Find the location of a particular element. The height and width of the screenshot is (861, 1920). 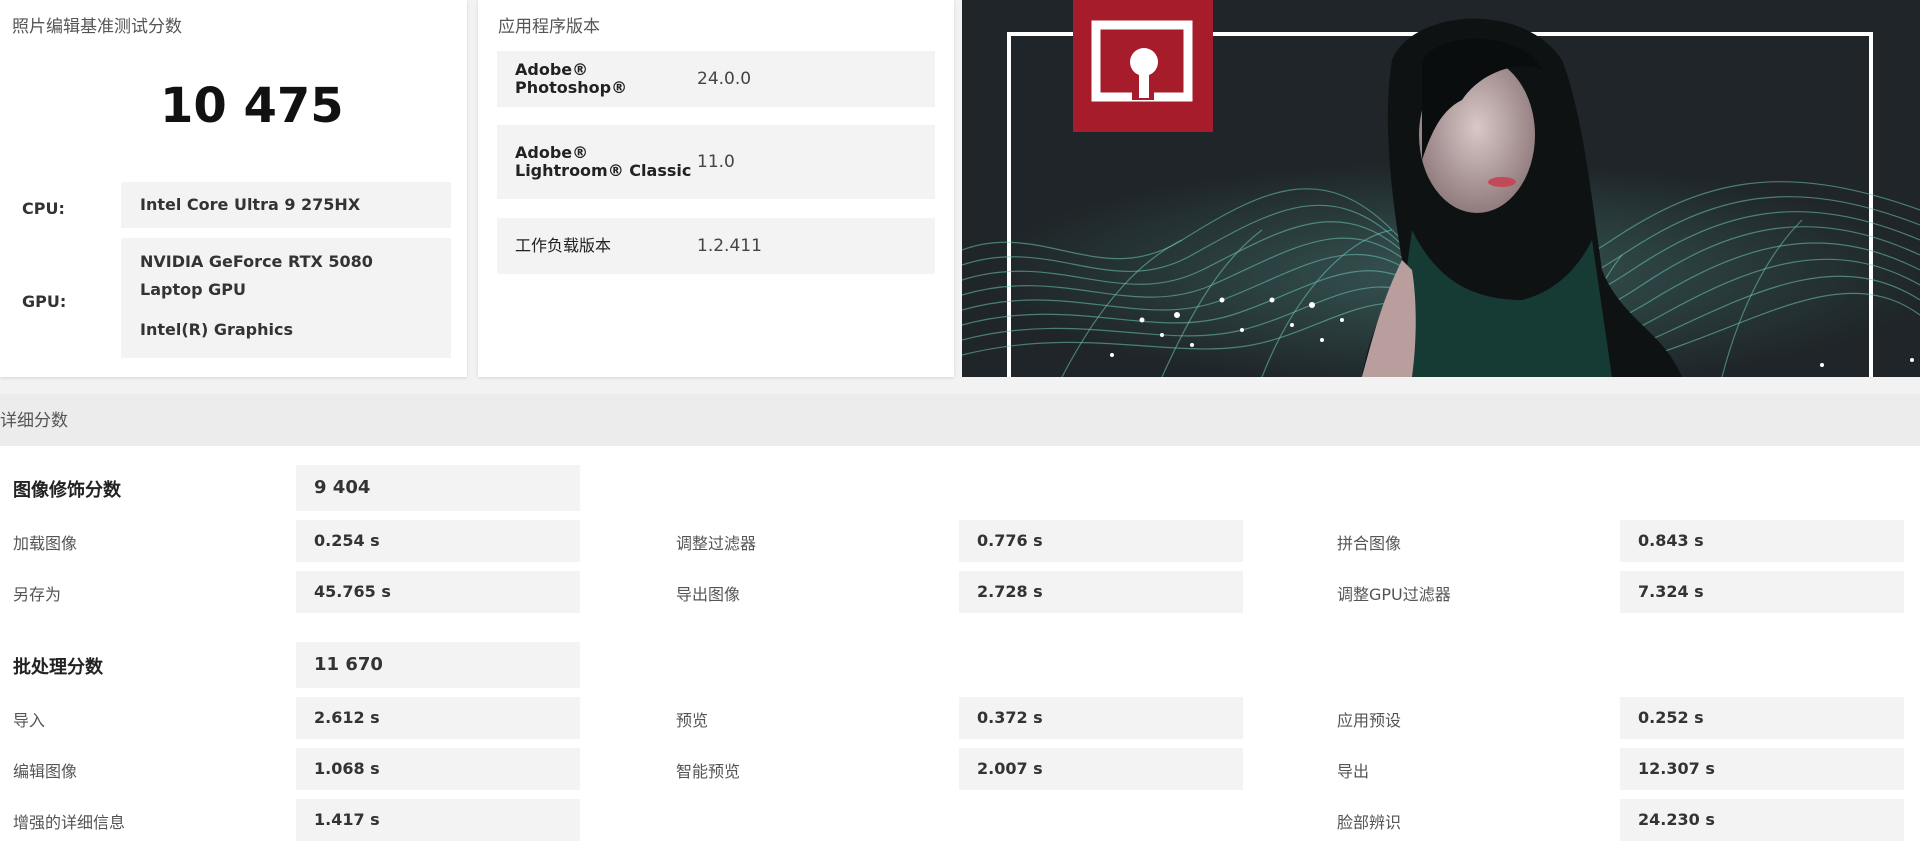

gpu-value-primary: NVIDIA GeForce RTX 5080 Laptop GPU is located at coordinates (256, 275).